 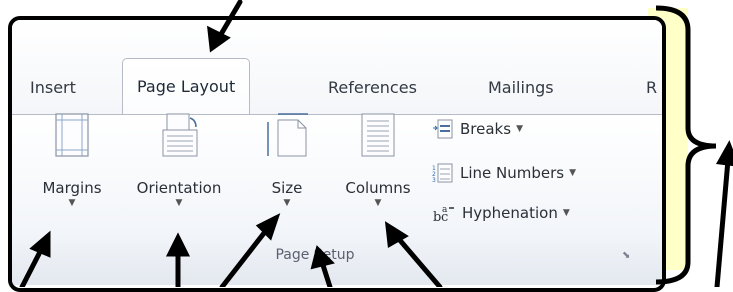 What do you see at coordinates (442, 173) in the screenshot?
I see `line-numbers-icon: 1 2 3` at bounding box center [442, 173].